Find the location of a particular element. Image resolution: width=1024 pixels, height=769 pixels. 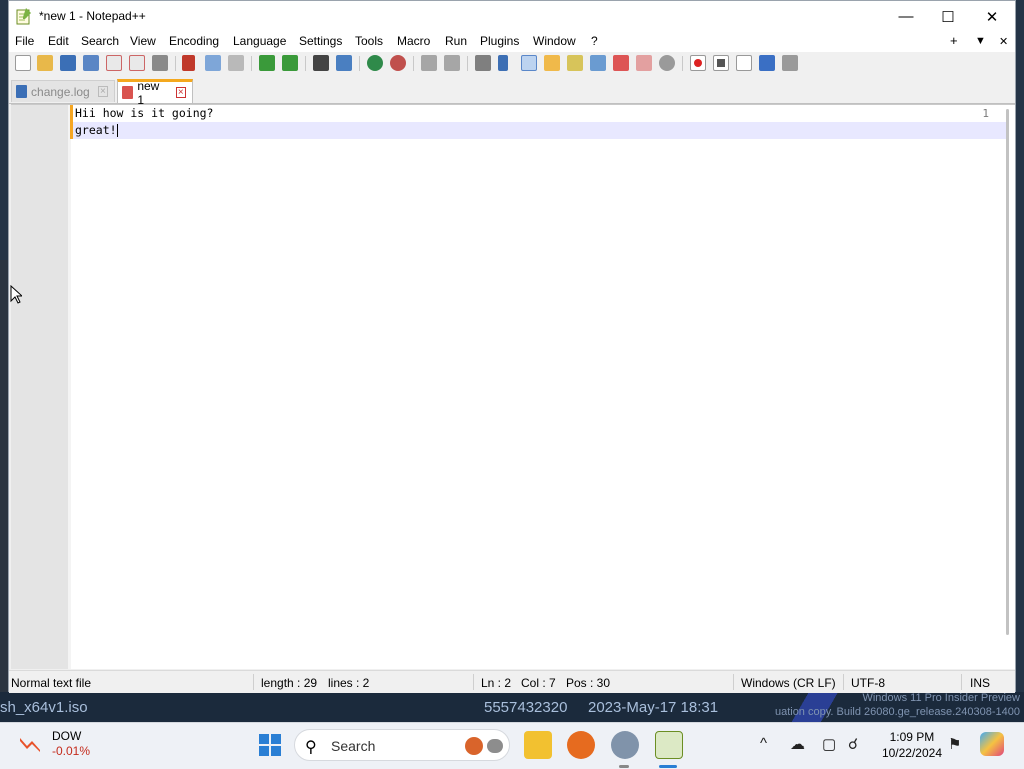

menu-edit: Edit is located at coordinates (58, 41).